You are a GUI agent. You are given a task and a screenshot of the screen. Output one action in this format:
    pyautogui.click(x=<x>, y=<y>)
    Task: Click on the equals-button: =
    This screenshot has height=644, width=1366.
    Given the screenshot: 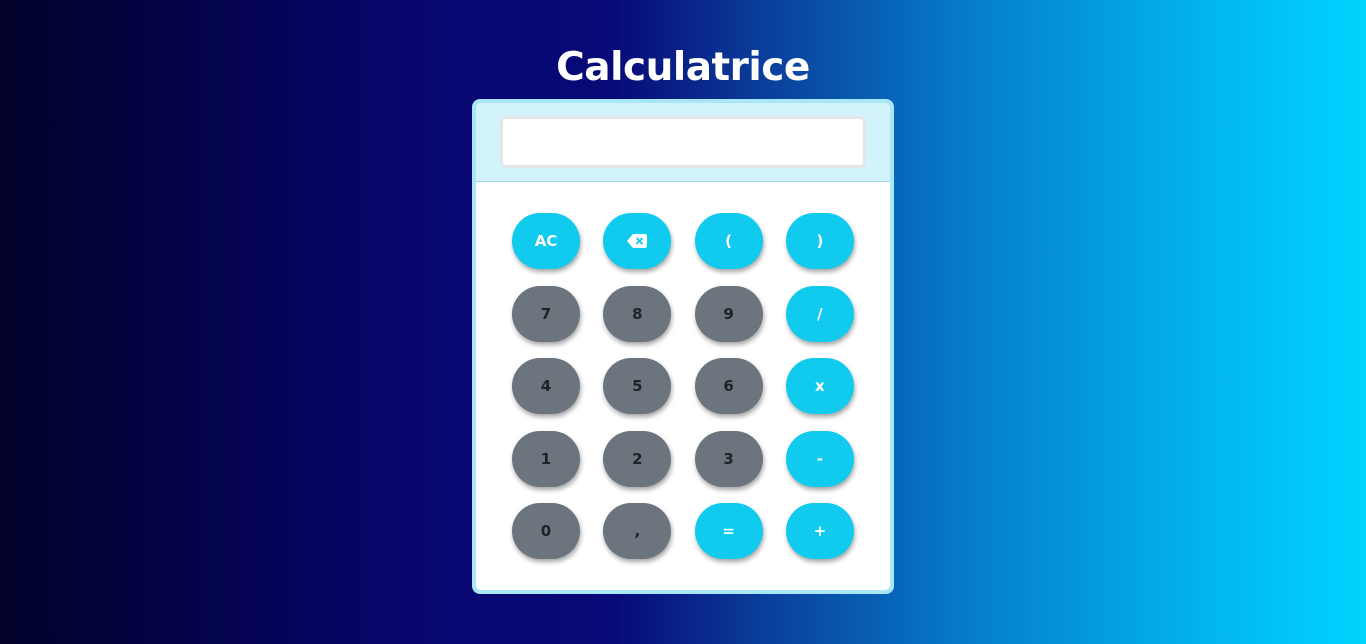 What is the action you would take?
    pyautogui.click(x=728, y=531)
    